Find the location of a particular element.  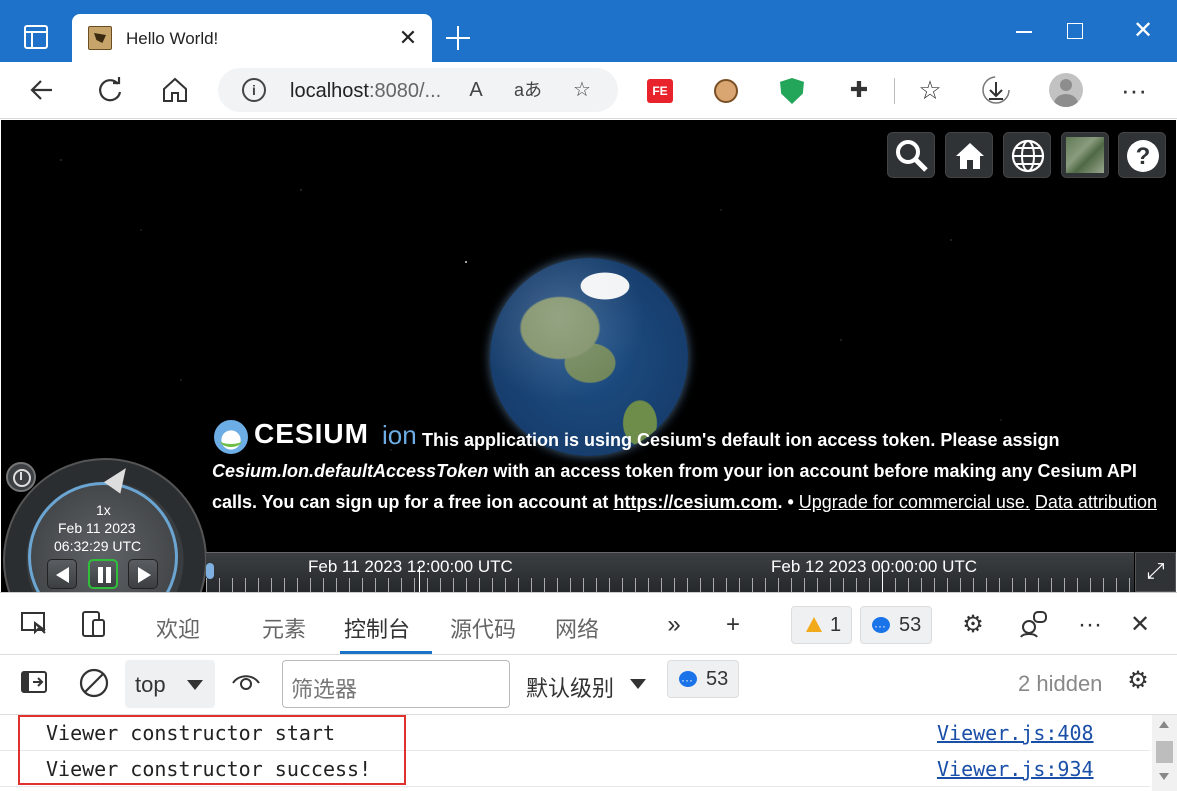

scene-mode-globe-button is located at coordinates (1027, 155).